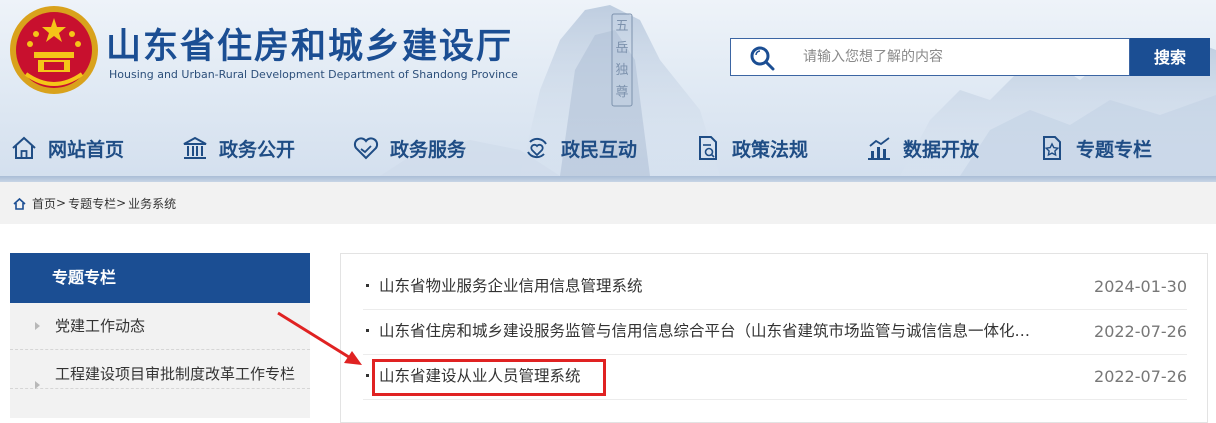 This screenshot has width=1216, height=423. I want to click on sidebar: 专题专栏 党建工作动态 工程建设项目审批制度改革工作专栏, so click(160, 335).